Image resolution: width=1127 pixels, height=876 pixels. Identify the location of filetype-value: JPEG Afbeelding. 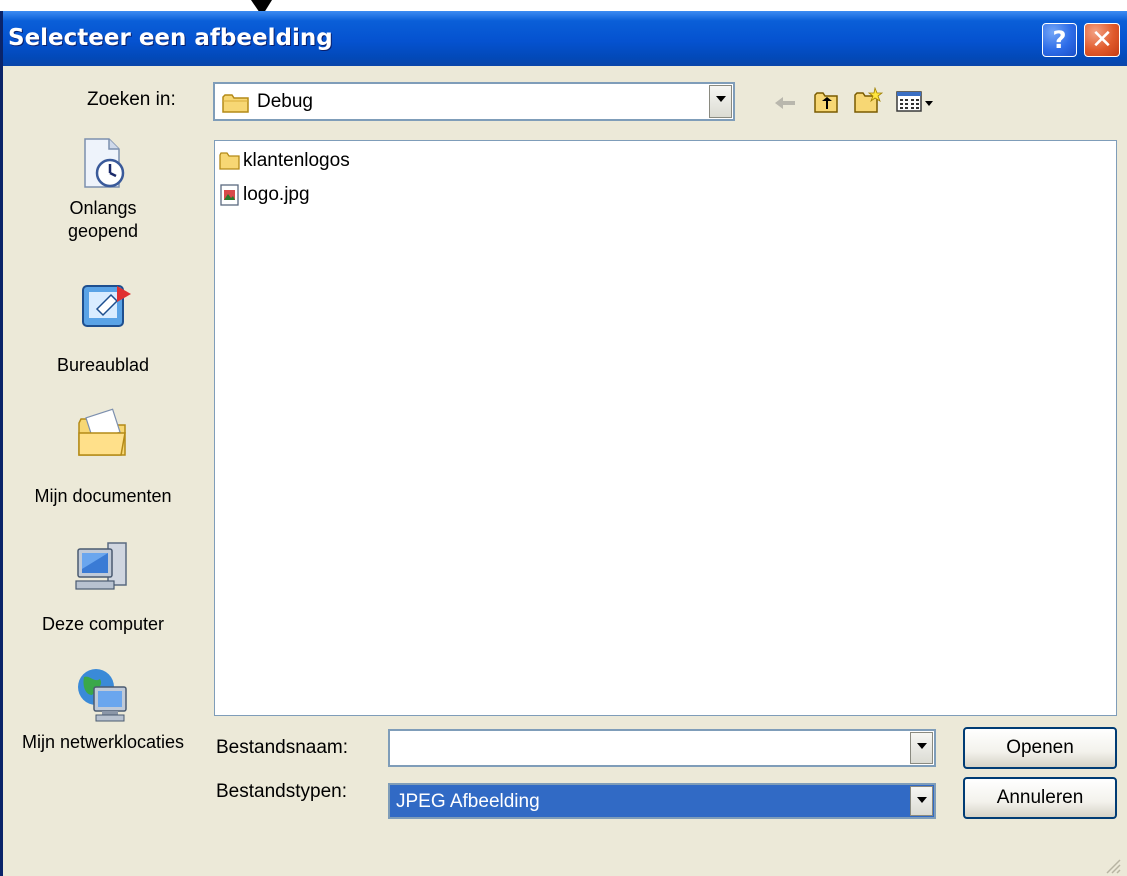
(468, 801).